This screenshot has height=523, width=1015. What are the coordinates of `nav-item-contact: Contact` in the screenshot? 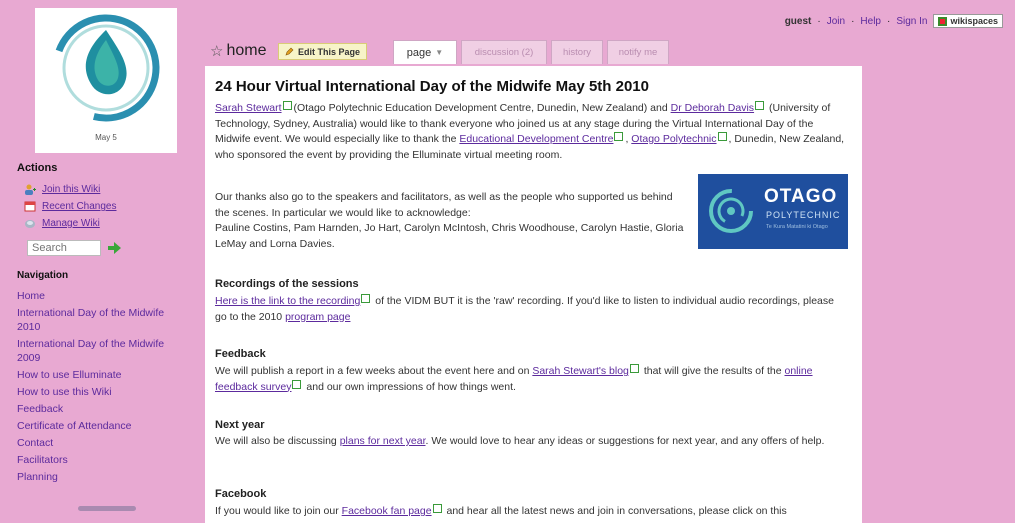 It's located at (102, 443).